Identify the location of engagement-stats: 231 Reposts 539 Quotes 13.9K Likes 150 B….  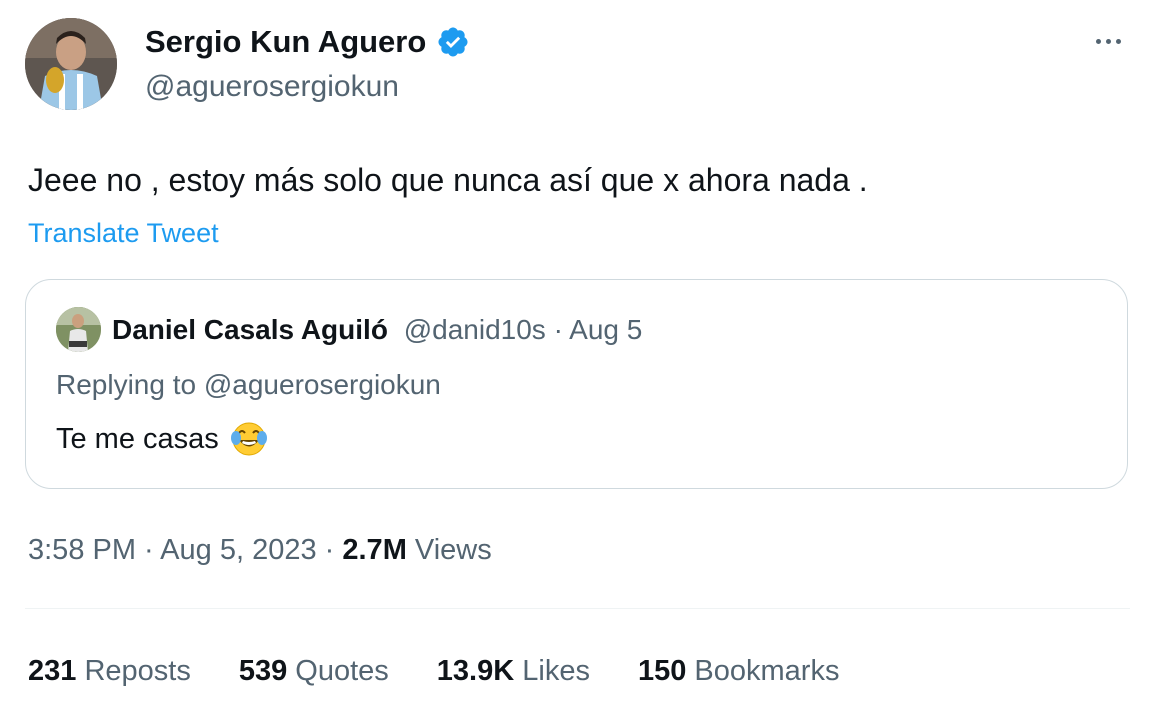
(457, 671).